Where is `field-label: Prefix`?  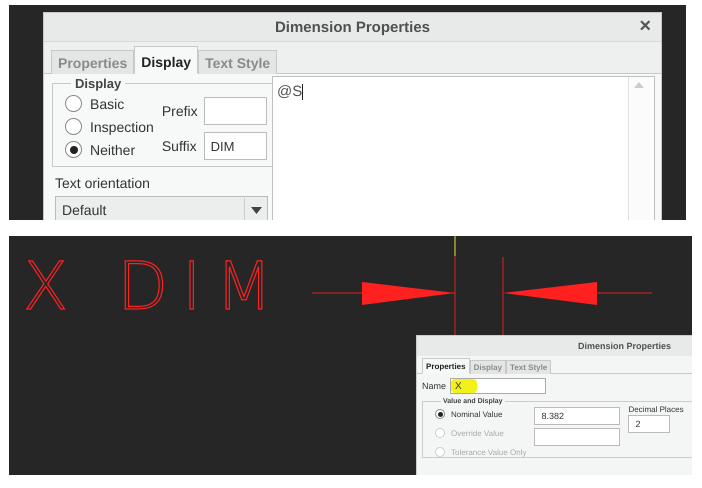 field-label: Prefix is located at coordinates (180, 111).